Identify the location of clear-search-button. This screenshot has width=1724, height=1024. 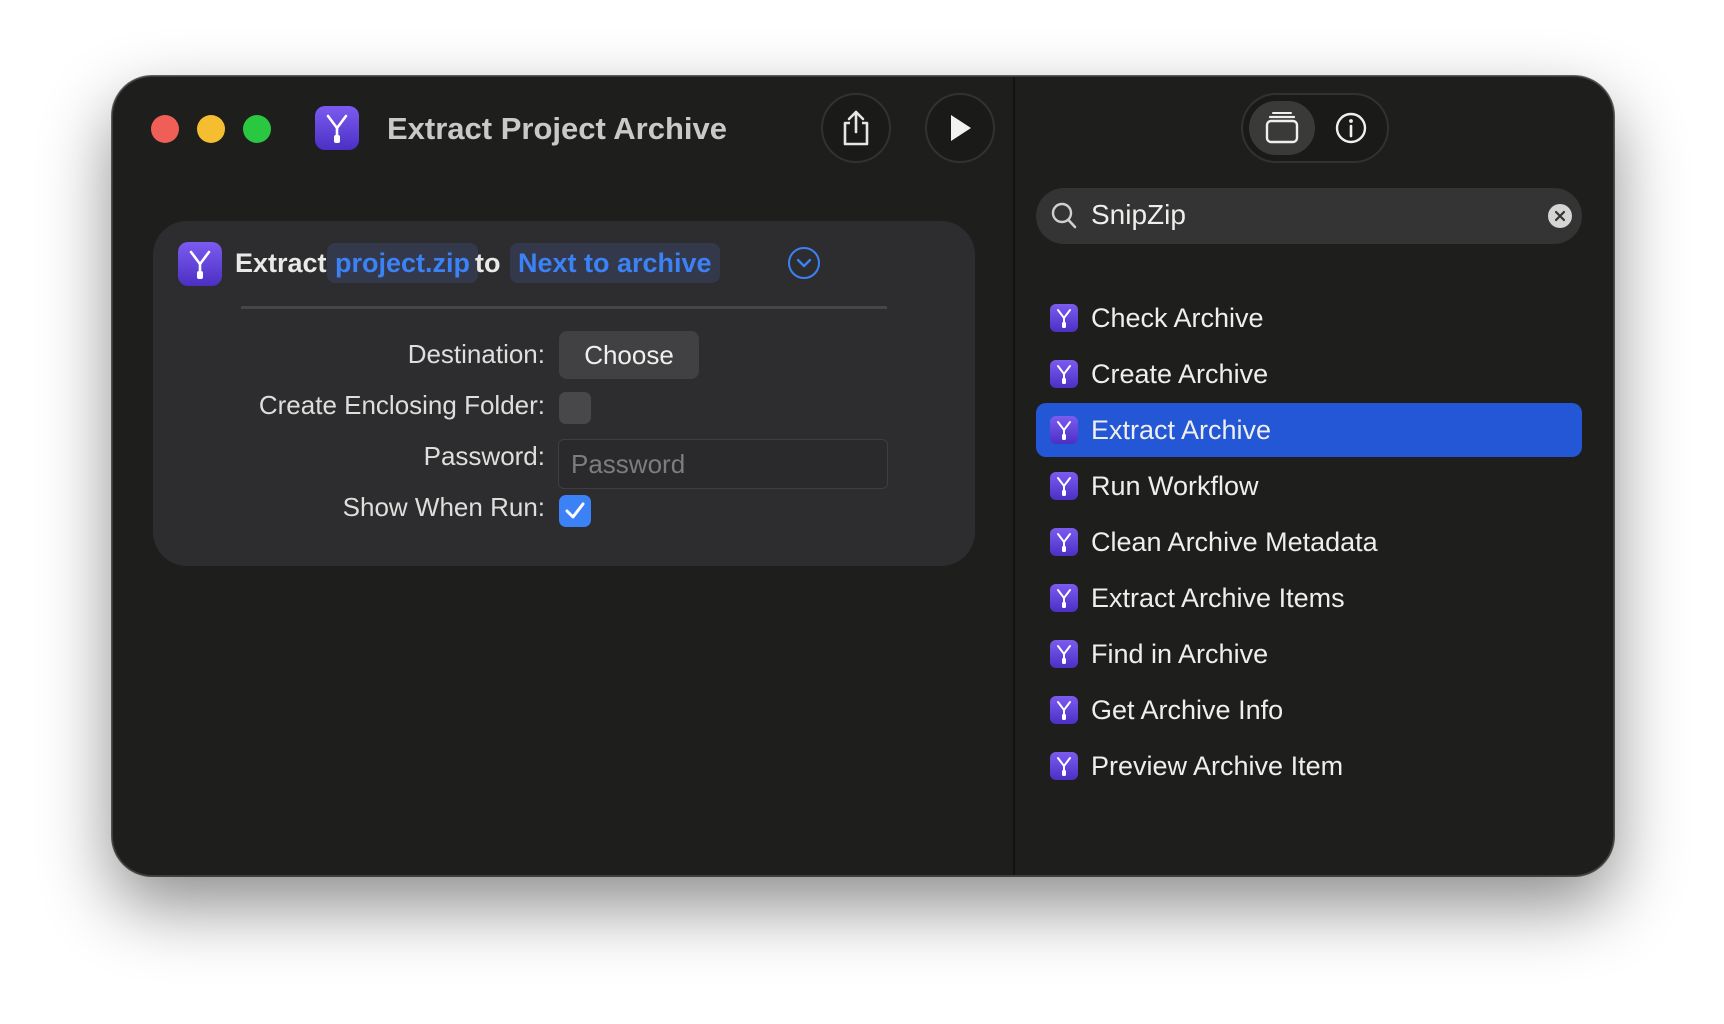
(1560, 216).